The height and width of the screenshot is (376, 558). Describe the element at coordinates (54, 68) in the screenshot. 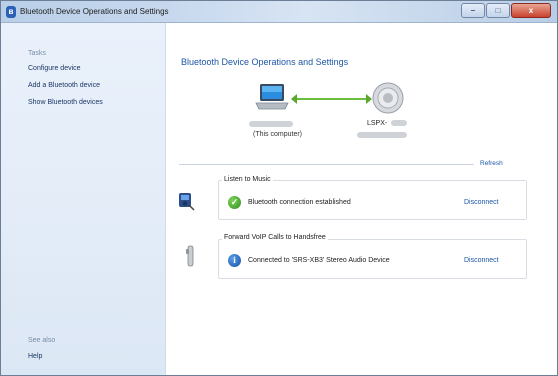

I see `sidebar-item-configure-device: Configure device` at that location.